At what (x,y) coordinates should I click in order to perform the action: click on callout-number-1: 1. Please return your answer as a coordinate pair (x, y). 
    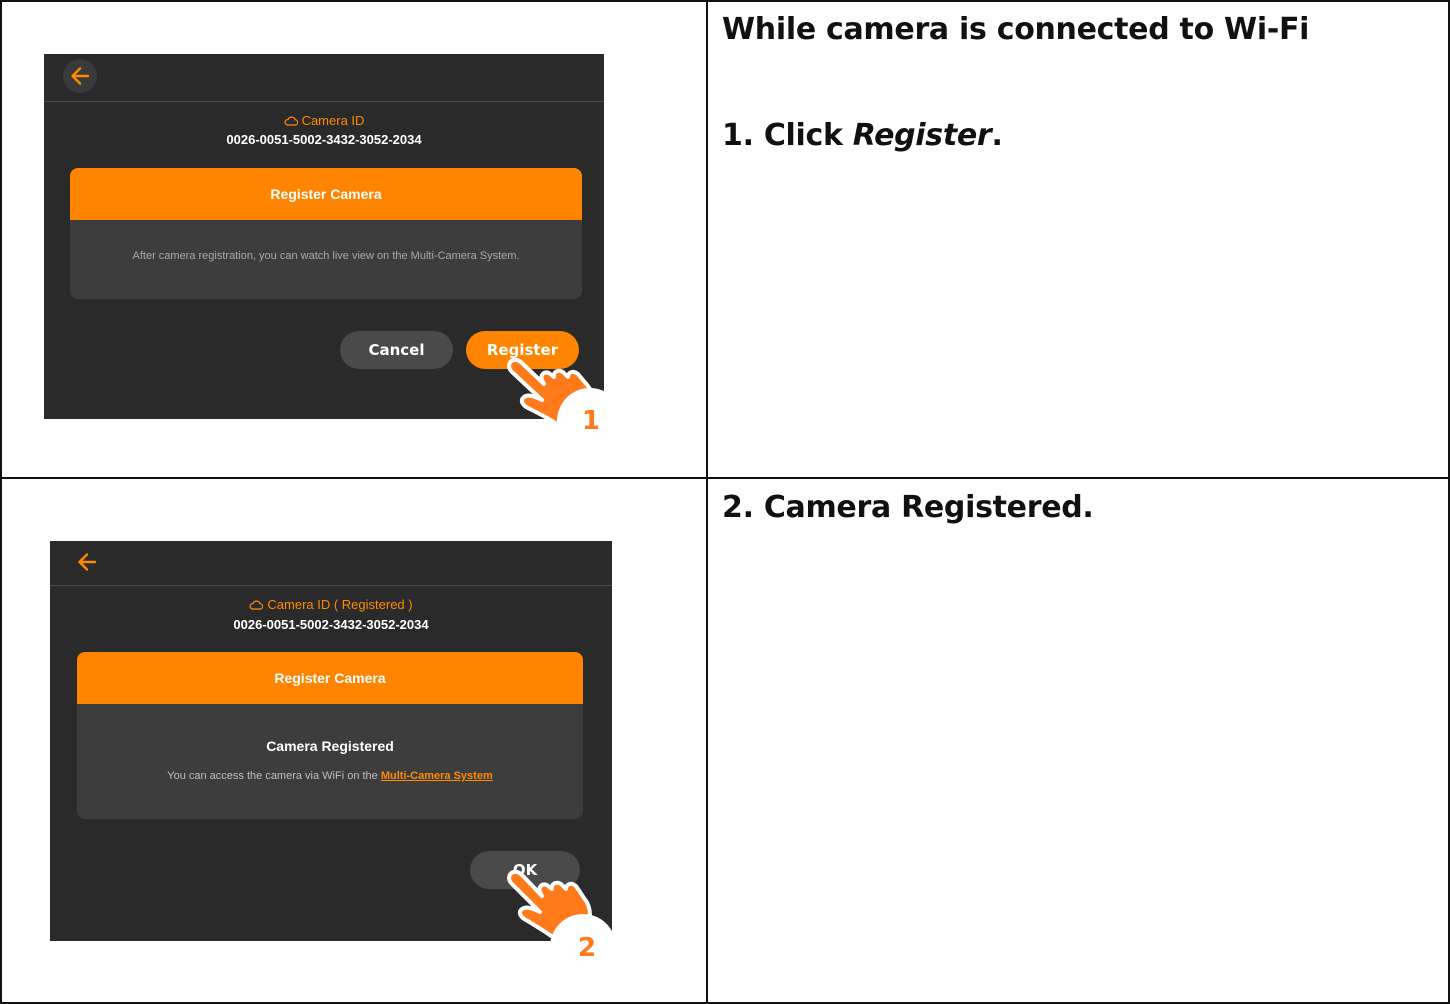
    Looking at the image, I should click on (591, 421).